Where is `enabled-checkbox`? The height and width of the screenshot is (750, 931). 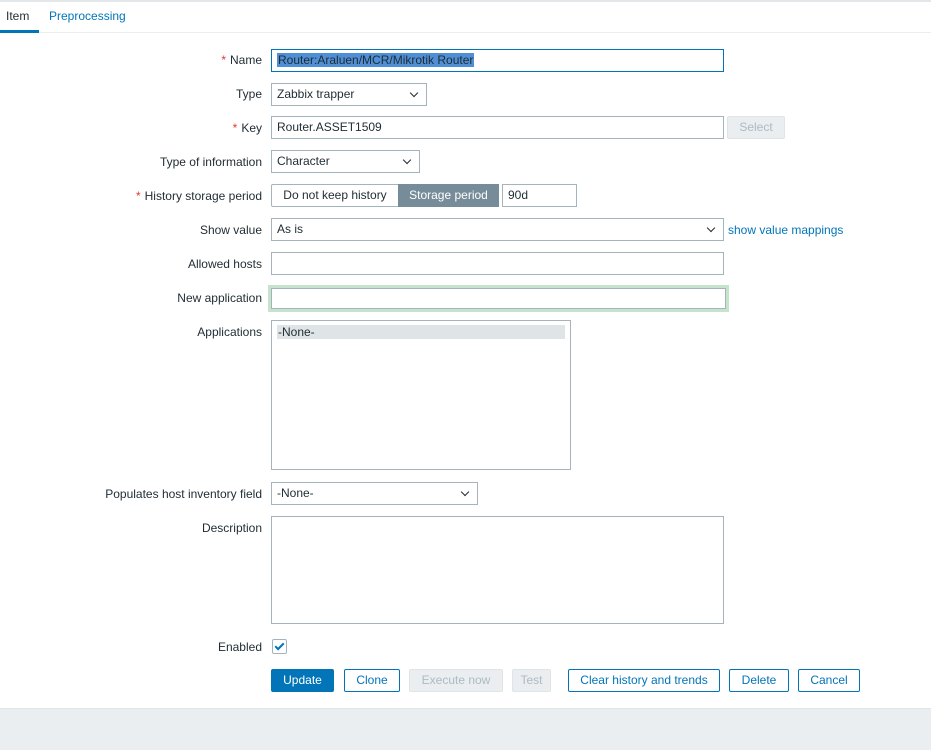
enabled-checkbox is located at coordinates (279, 646).